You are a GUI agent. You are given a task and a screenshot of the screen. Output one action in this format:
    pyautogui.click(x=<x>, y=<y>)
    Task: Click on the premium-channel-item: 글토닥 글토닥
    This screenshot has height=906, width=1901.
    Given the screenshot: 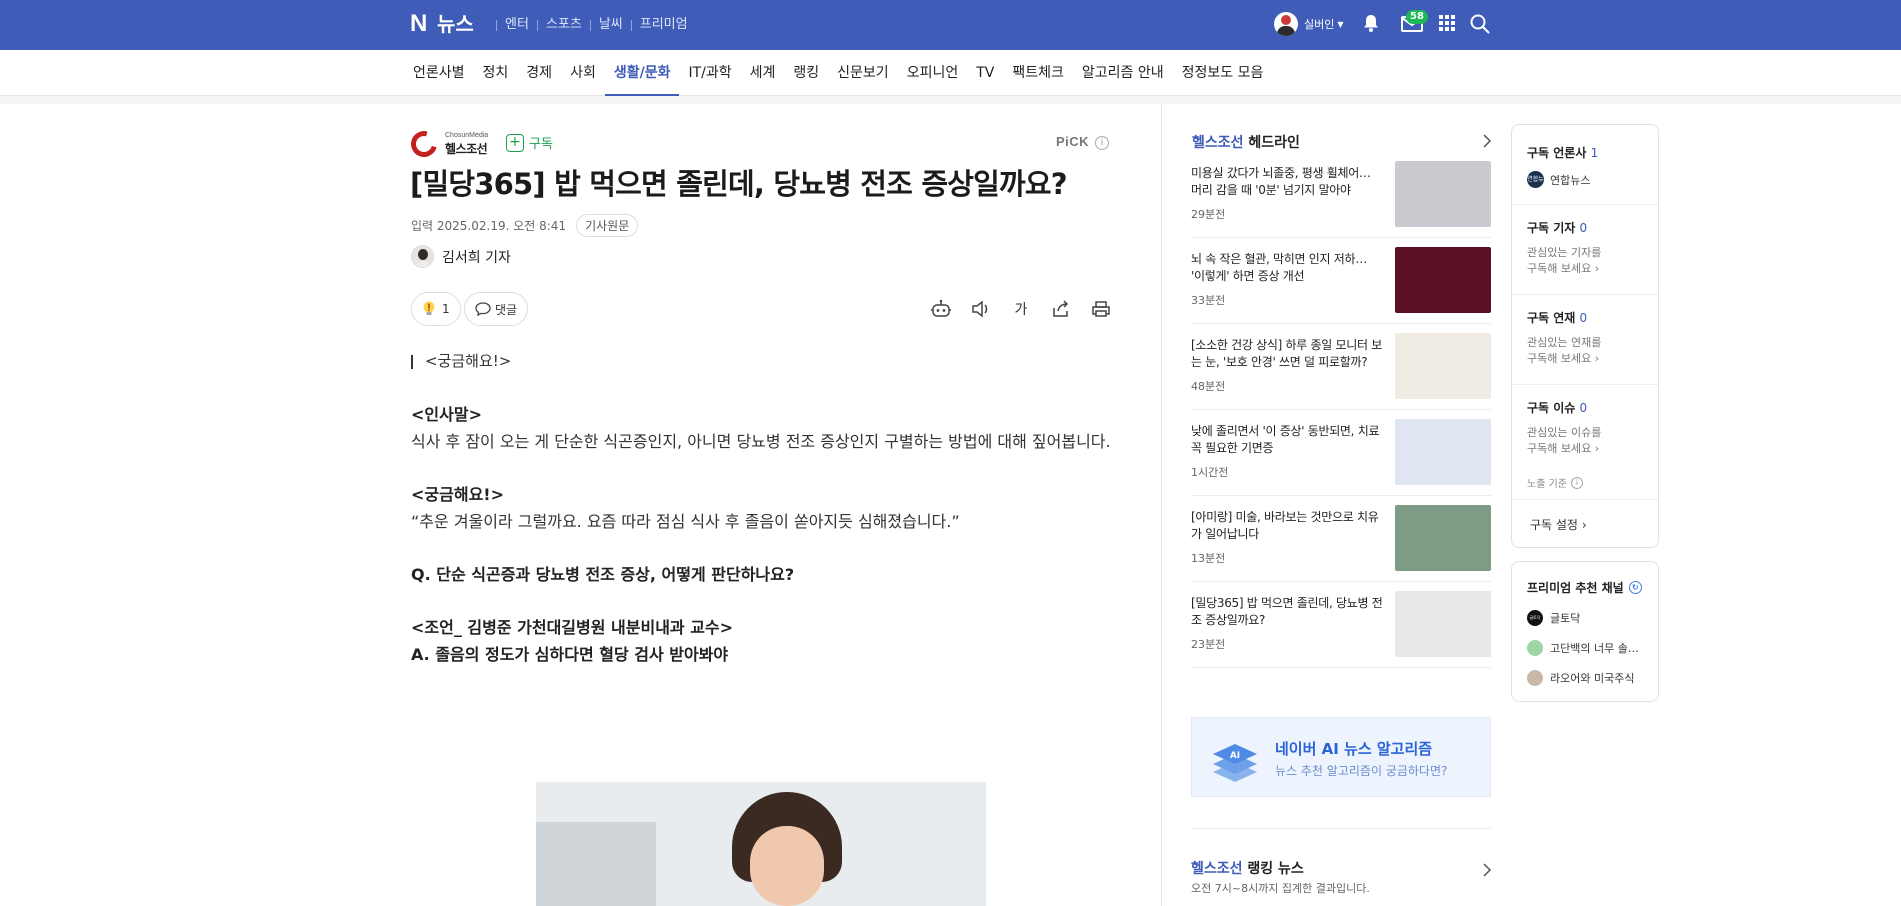 What is the action you would take?
    pyautogui.click(x=1587, y=618)
    